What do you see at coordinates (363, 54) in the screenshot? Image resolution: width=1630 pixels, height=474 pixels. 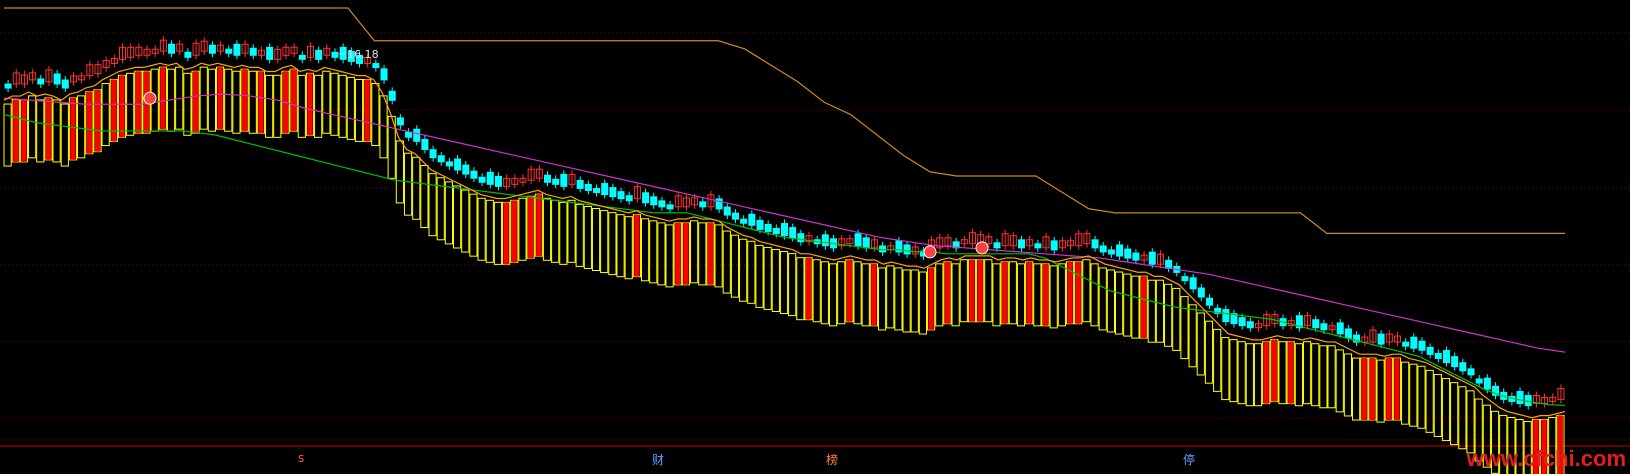 I see `price-annotation: 16.18` at bounding box center [363, 54].